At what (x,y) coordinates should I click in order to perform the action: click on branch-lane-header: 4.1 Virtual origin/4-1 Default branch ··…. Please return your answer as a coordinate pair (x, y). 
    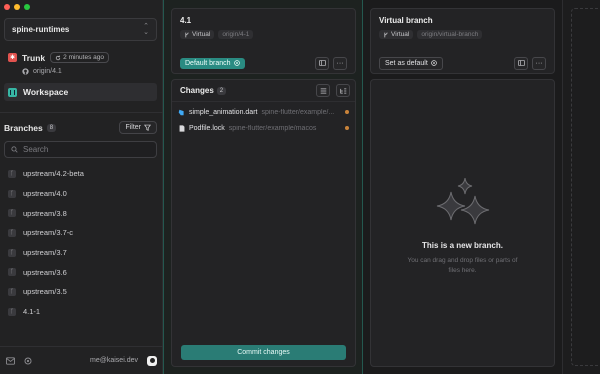
    Looking at the image, I should click on (263, 41).